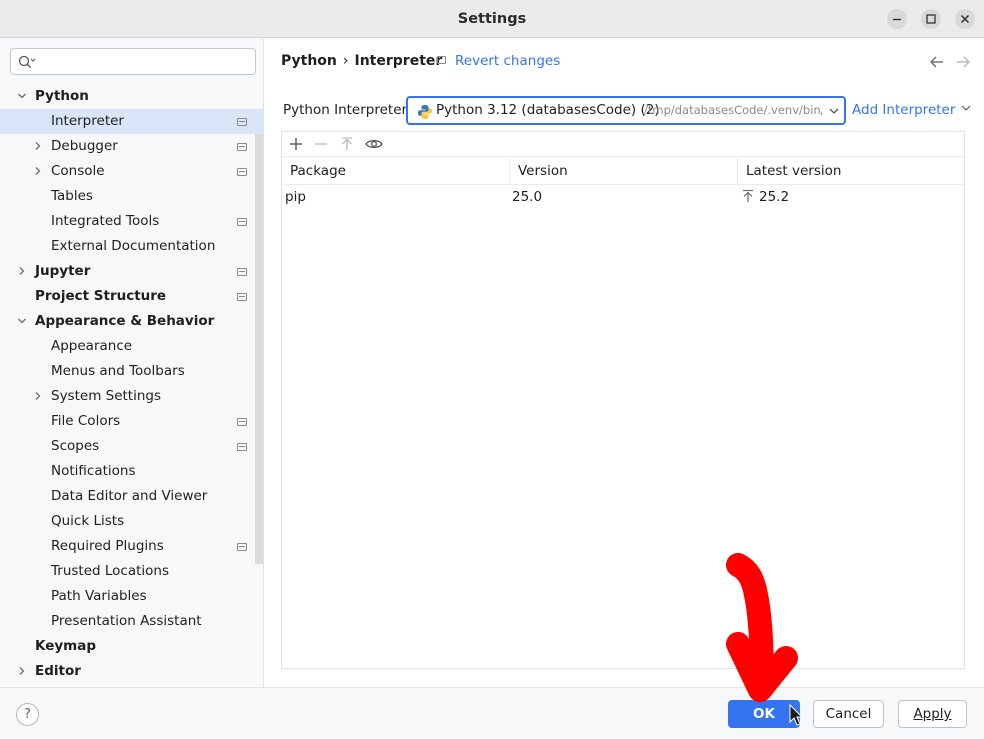 Image resolution: width=984 pixels, height=739 pixels. I want to click on sidebar-item-label: Notifications, so click(93, 471).